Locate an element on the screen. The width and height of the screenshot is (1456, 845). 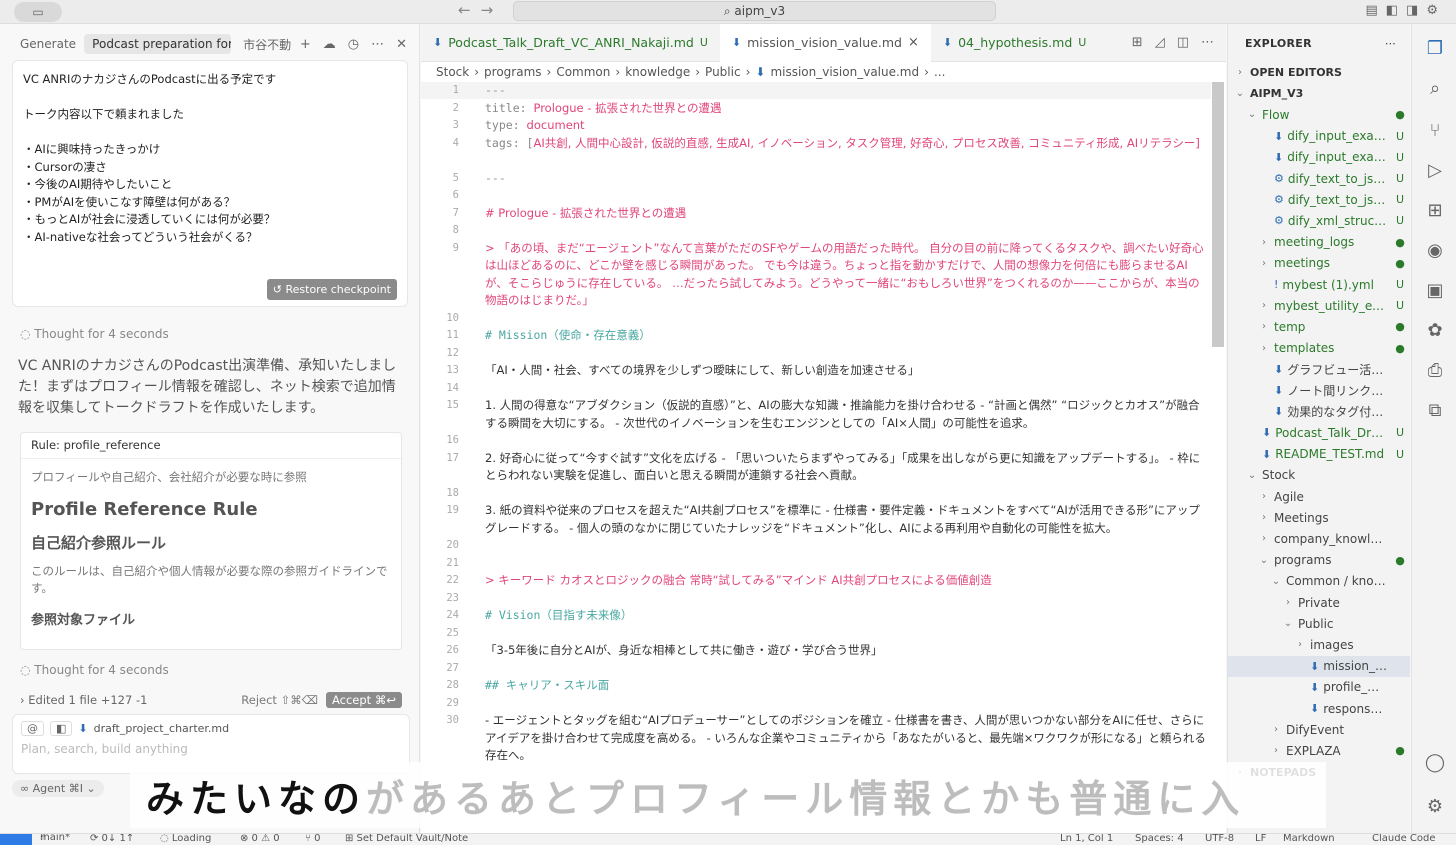
editor-scrollbar is located at coordinates (1218, 214).